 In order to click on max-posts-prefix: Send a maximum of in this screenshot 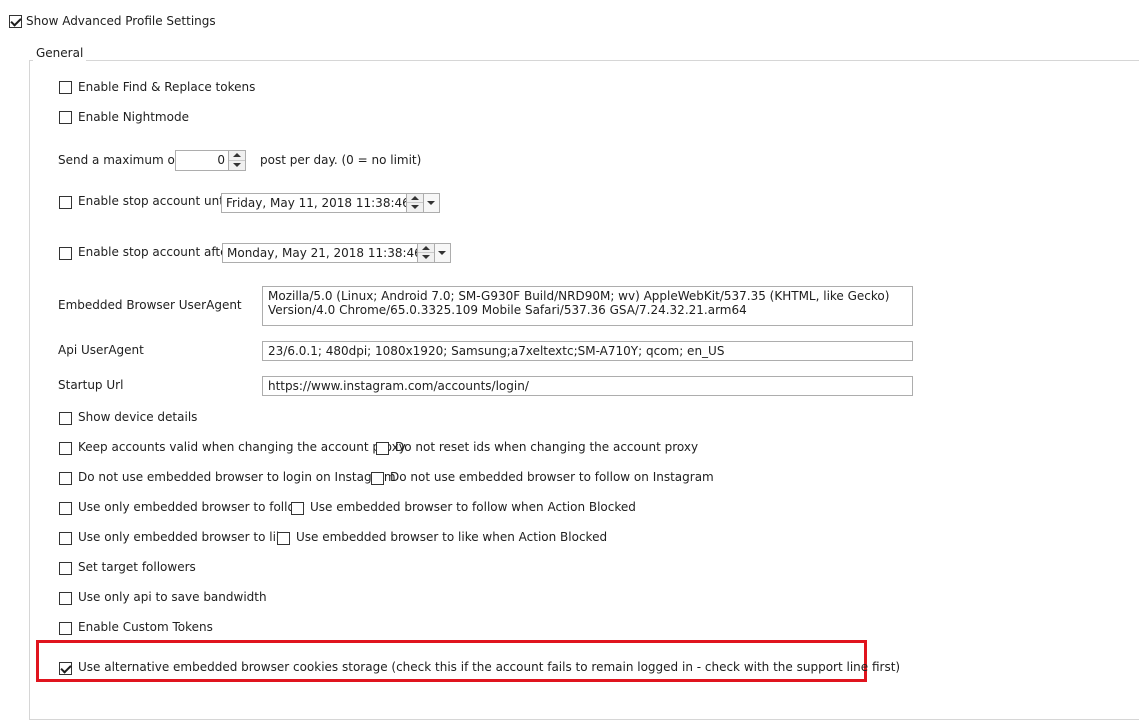, I will do `click(119, 160)`.